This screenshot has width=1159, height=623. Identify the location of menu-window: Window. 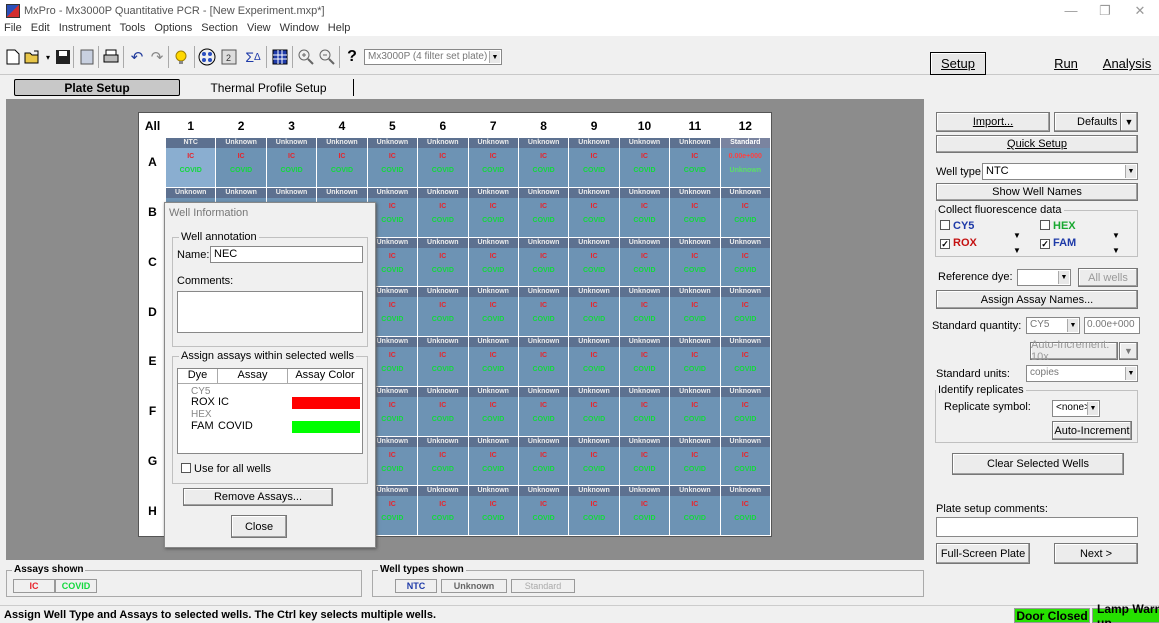
(299, 28).